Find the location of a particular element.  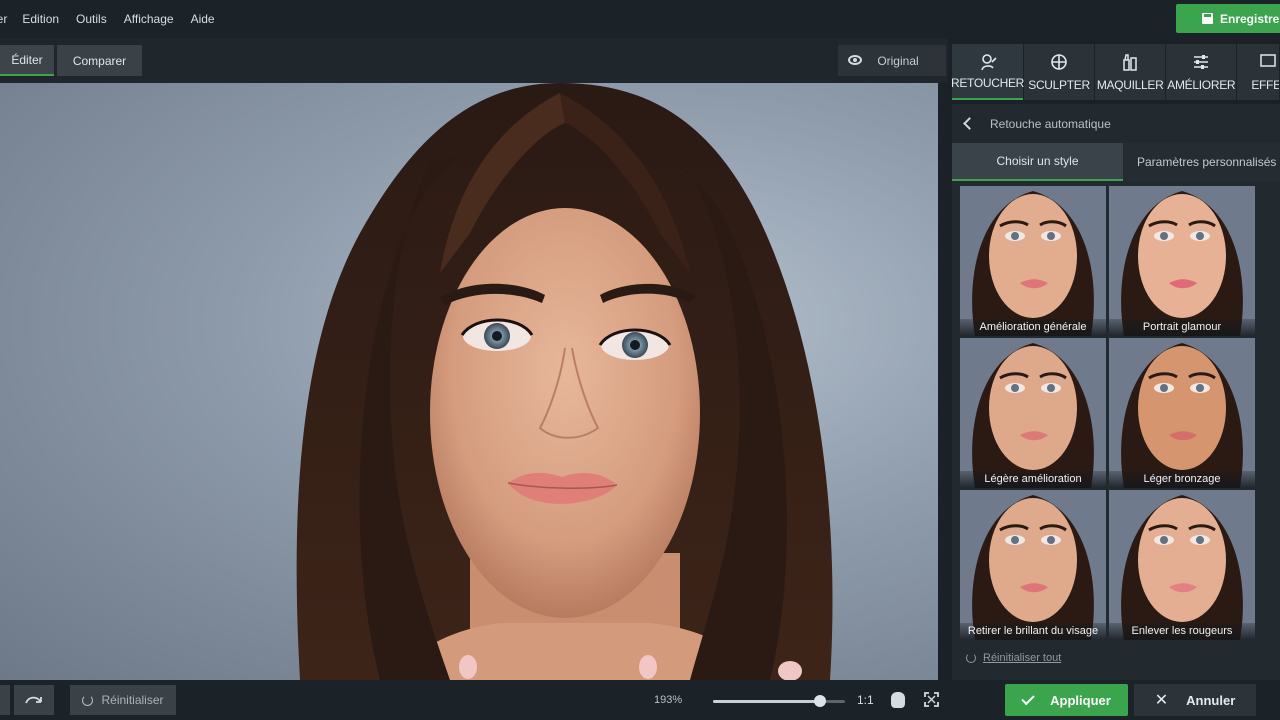

check-icon is located at coordinates (1028, 698).